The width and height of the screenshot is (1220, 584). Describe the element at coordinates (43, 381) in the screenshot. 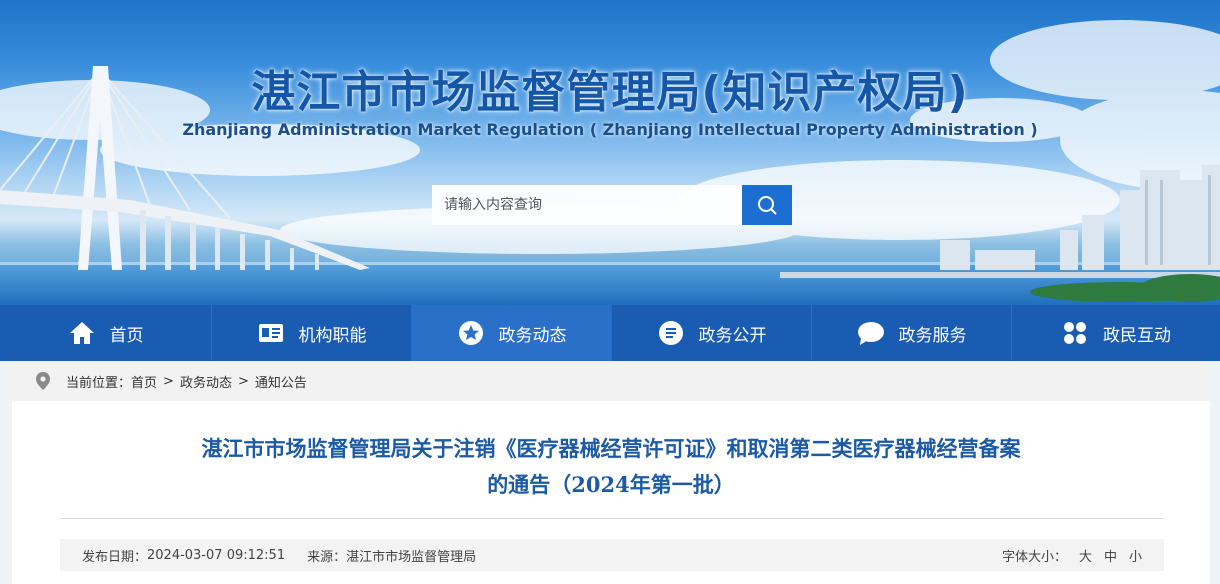

I see `location-pin-icon` at that location.